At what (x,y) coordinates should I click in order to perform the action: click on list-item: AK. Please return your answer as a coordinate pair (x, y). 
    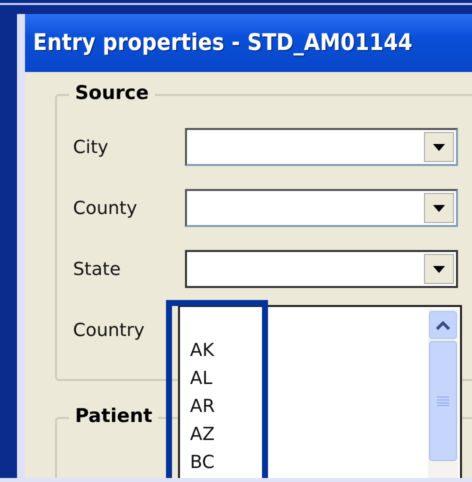
    Looking at the image, I should click on (320, 351).